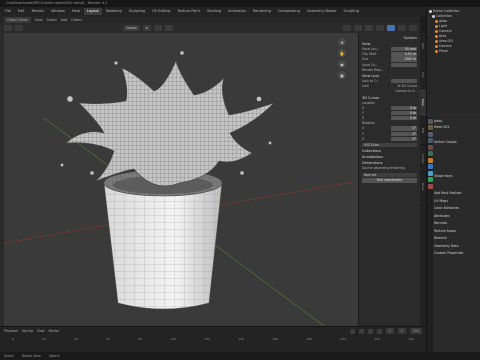 The height and width of the screenshot is (360, 480). I want to click on tool-tab-icon, so click(430, 121).